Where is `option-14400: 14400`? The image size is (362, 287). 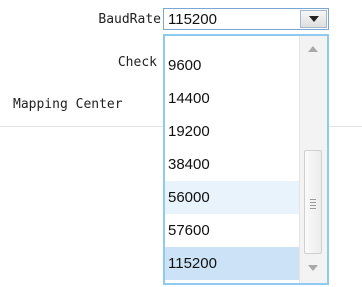
option-14400: 14400 is located at coordinates (232, 98).